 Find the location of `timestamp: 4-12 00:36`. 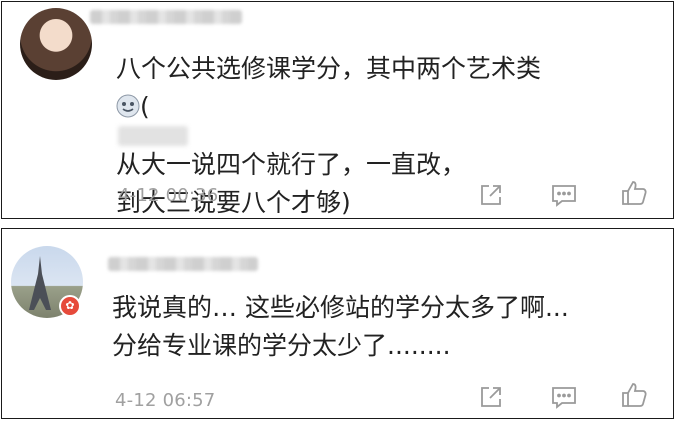

timestamp: 4-12 00:36 is located at coordinates (168, 195).